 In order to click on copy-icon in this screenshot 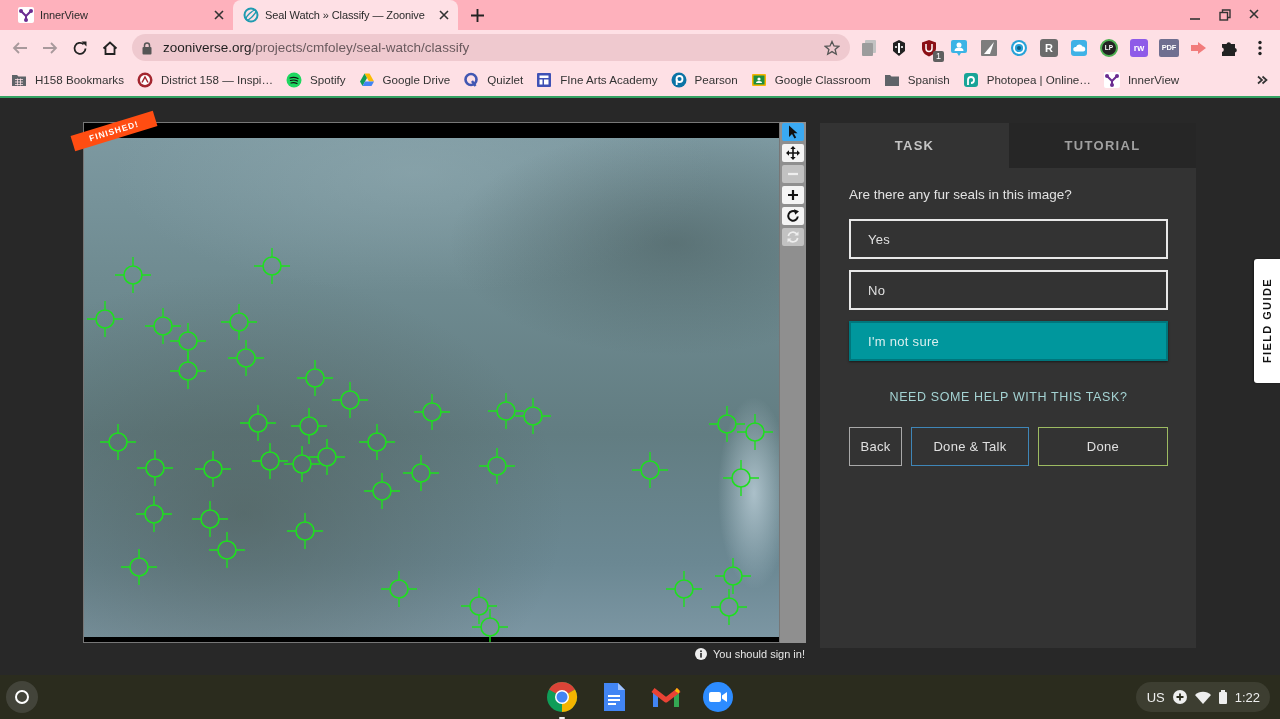, I will do `click(869, 47)`.